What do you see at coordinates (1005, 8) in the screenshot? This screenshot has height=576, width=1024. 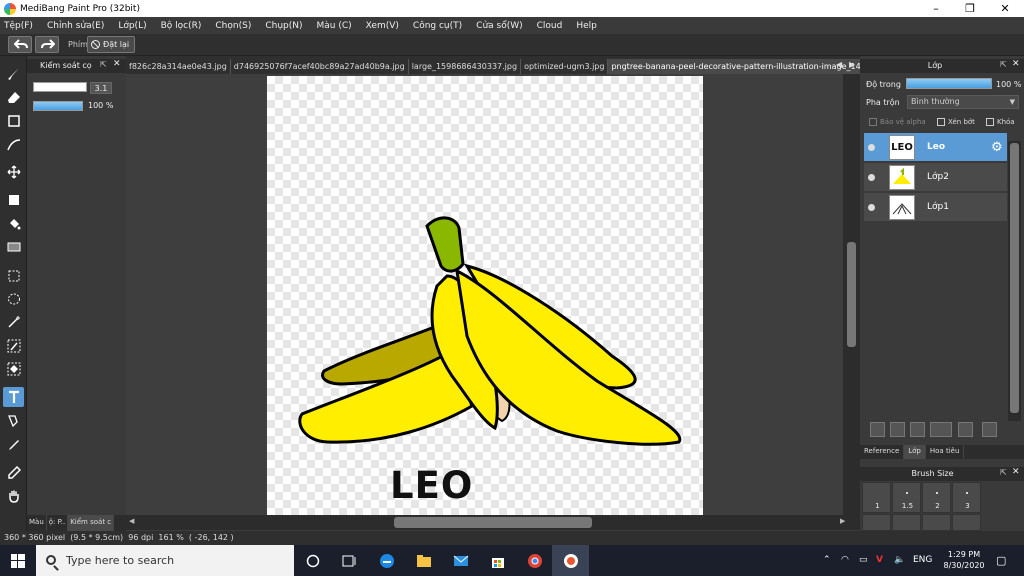 I see `close-button: ✕` at bounding box center [1005, 8].